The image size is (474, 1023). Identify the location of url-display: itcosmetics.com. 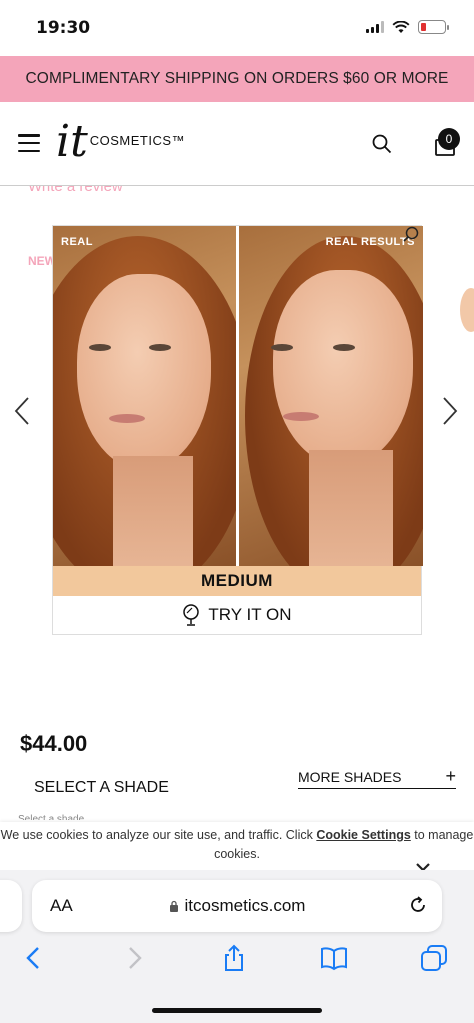
(237, 906).